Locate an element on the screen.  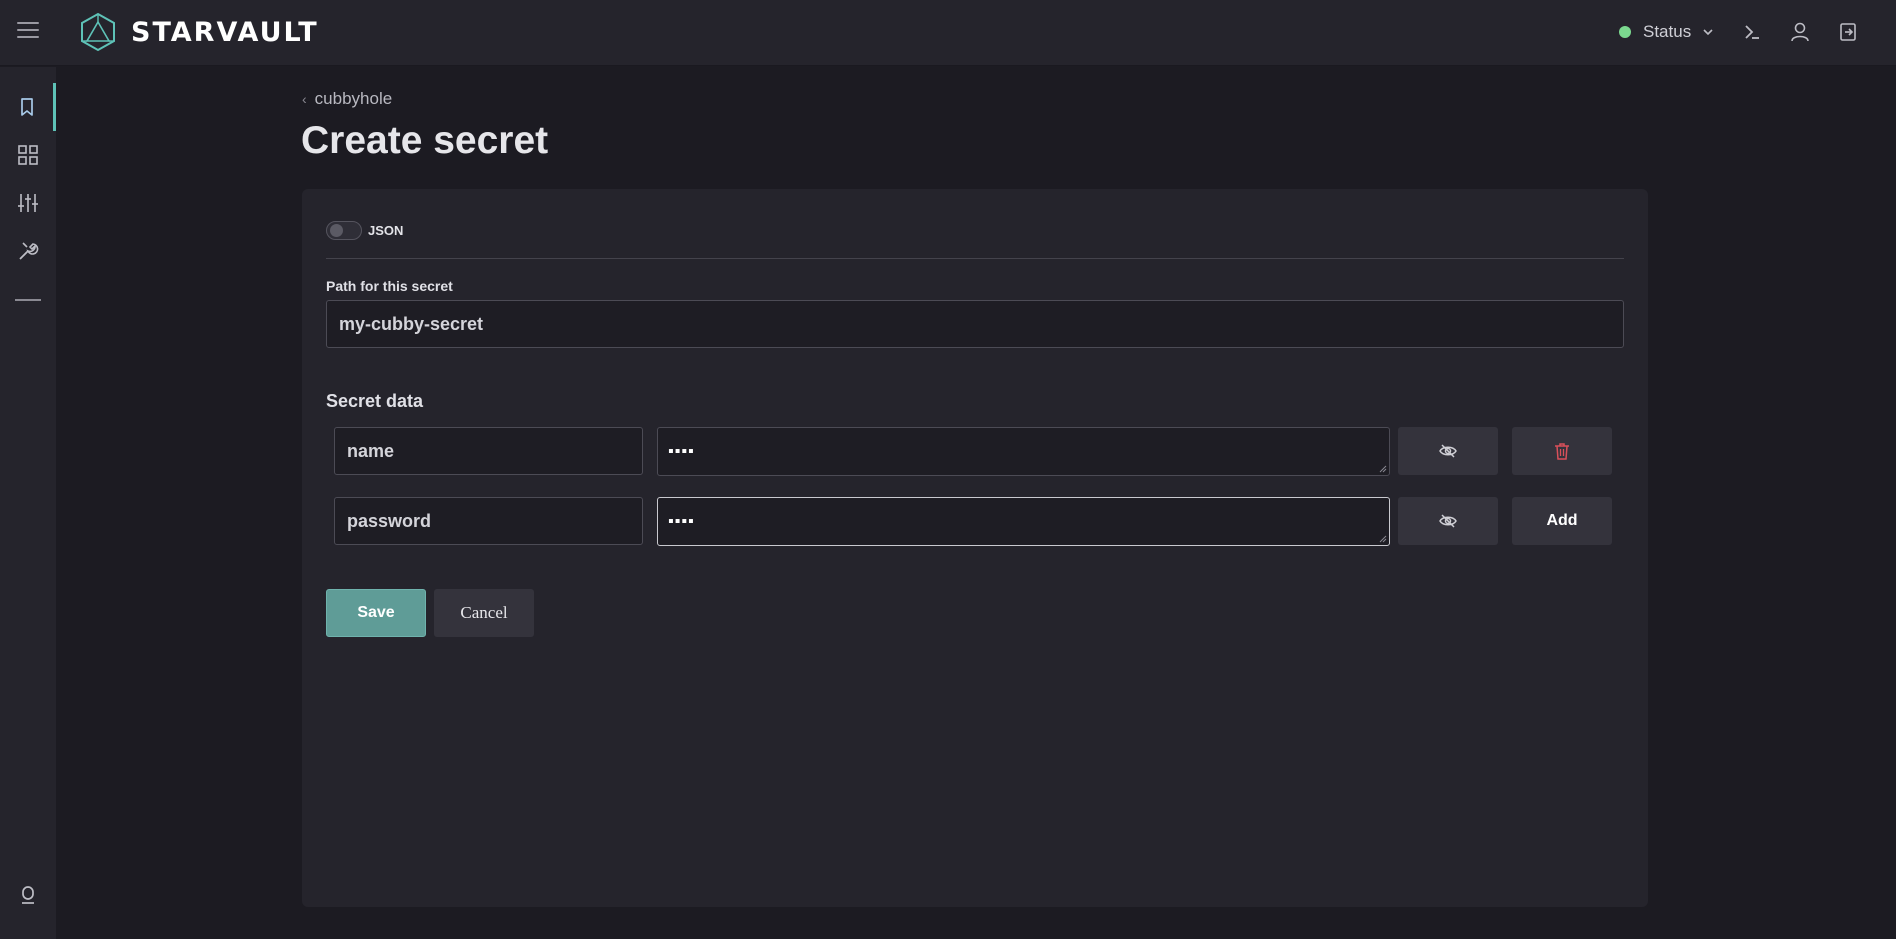
logo: STARVAULT is located at coordinates (199, 32).